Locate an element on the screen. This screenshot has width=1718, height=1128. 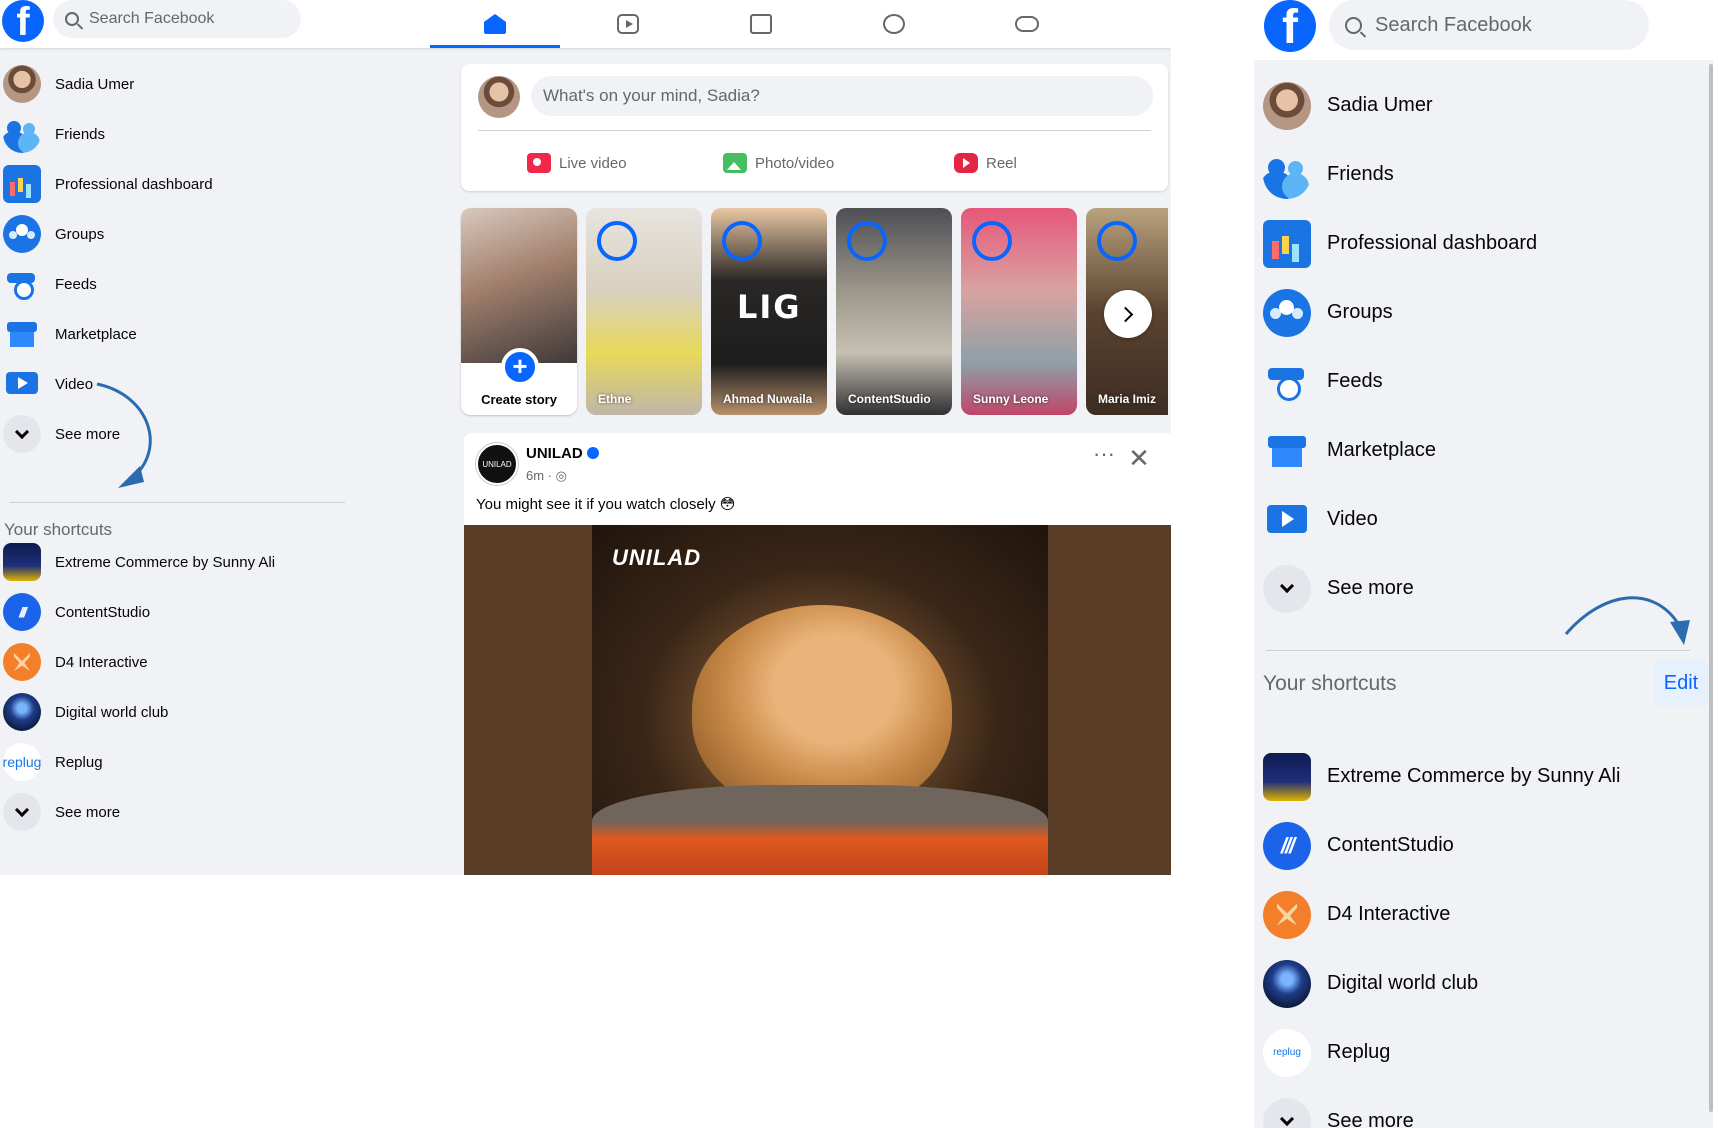
post-author-avatar: UNILAD is located at coordinates (497, 464).